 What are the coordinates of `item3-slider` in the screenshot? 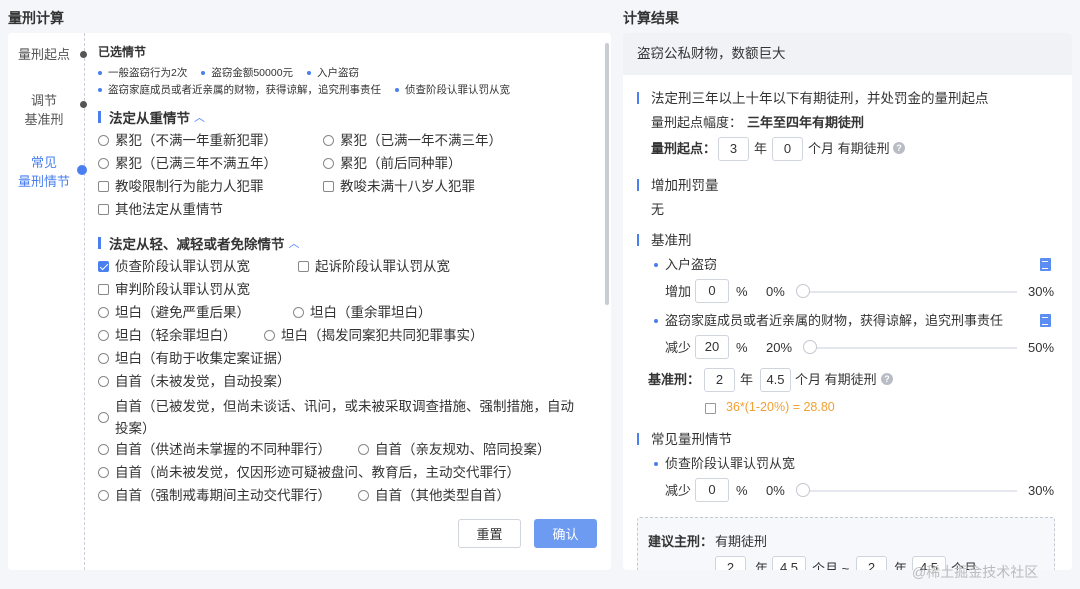 It's located at (909, 491).